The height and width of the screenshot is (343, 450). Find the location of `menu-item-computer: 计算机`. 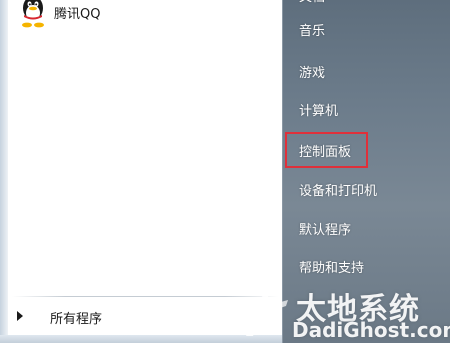

menu-item-computer: 计算机 is located at coordinates (368, 112).